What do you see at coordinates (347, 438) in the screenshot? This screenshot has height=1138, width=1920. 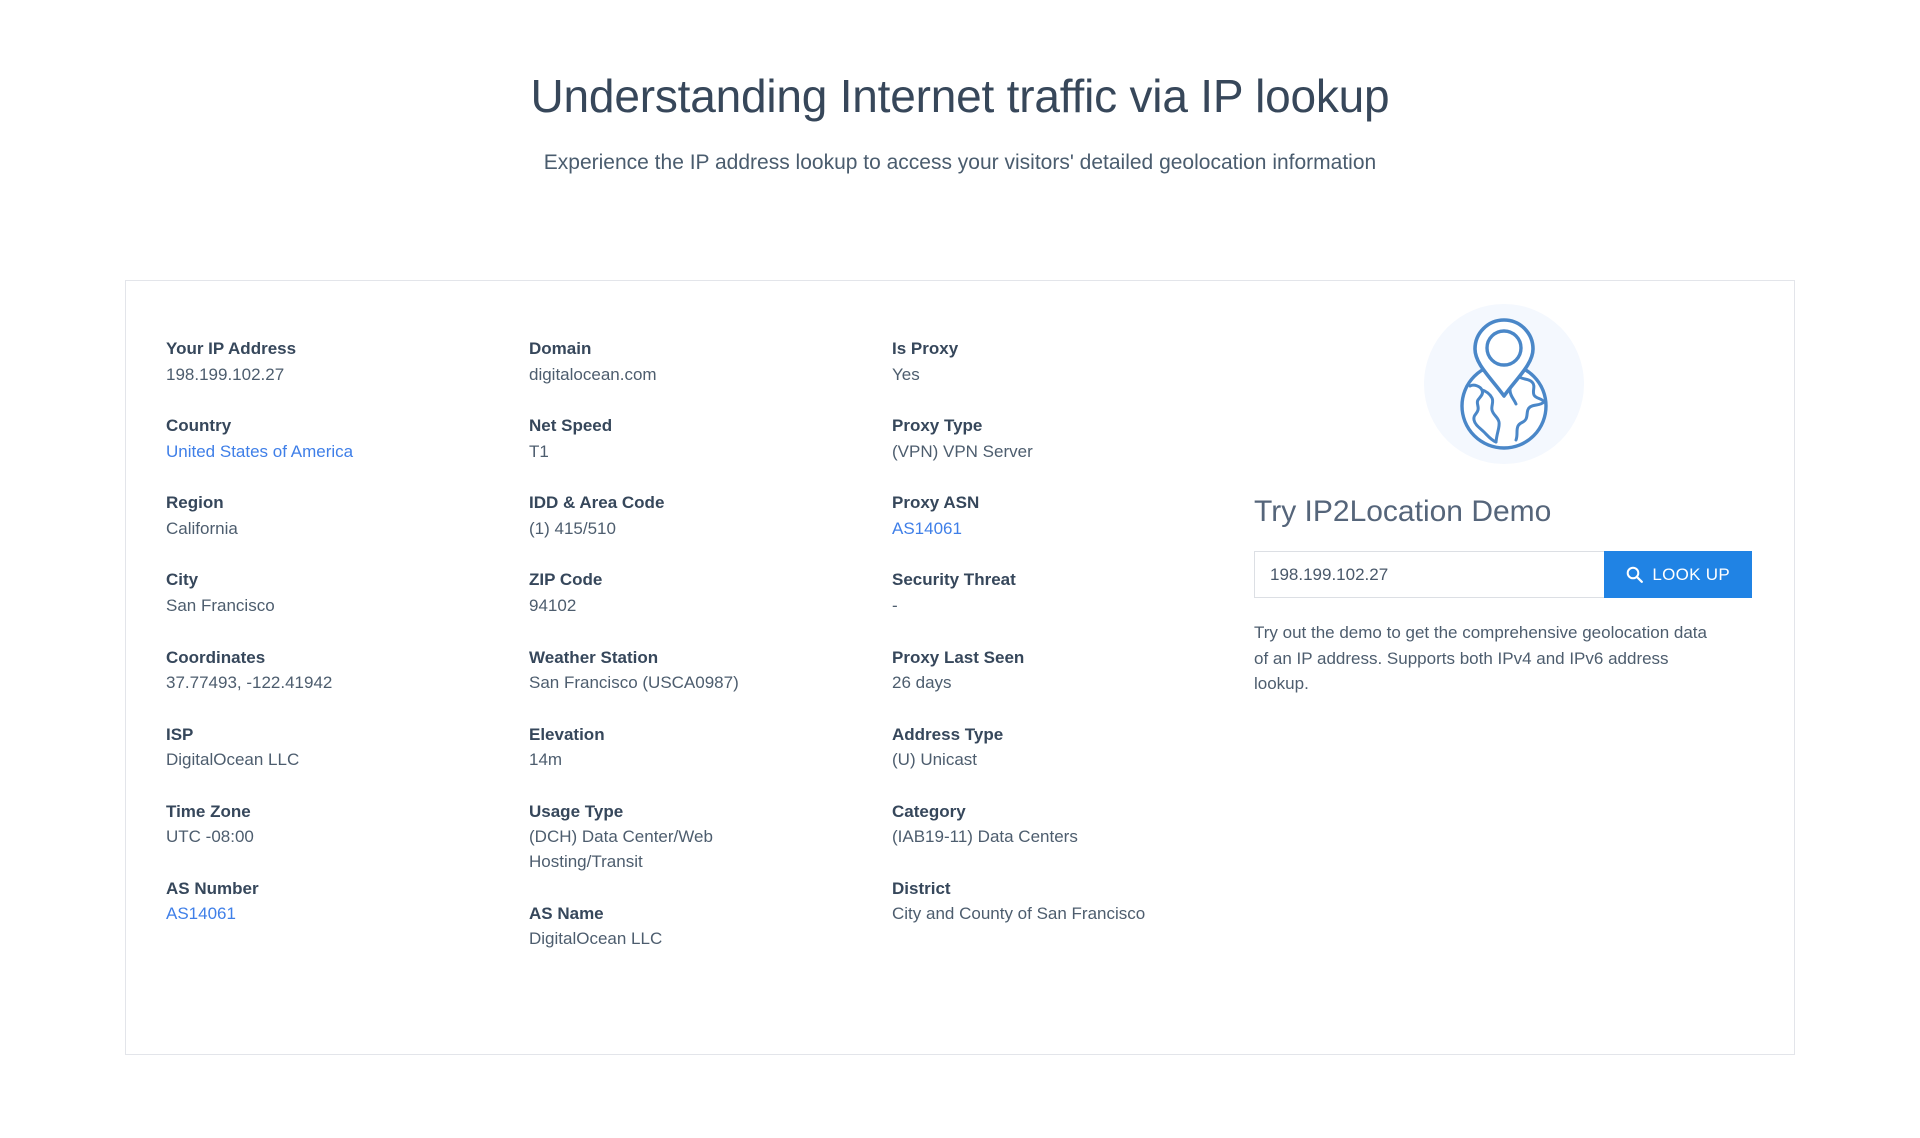 I see `field-country: Country United States of America` at bounding box center [347, 438].